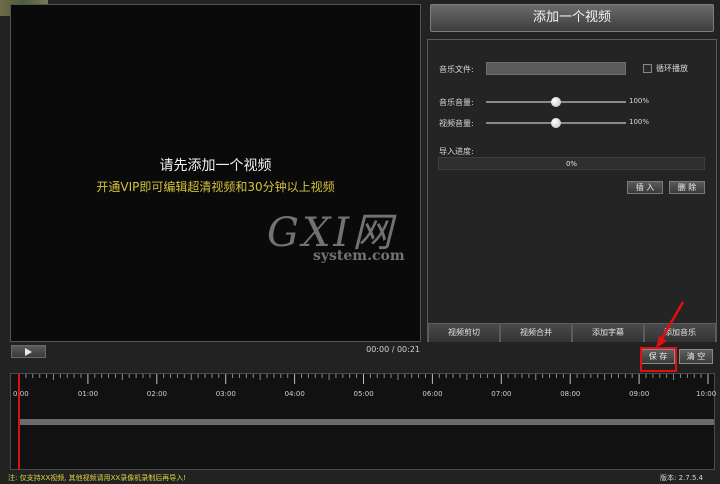 Image resolution: width=720 pixels, height=484 pixels. I want to click on pointer-arrow-icon, so click(670, 324).